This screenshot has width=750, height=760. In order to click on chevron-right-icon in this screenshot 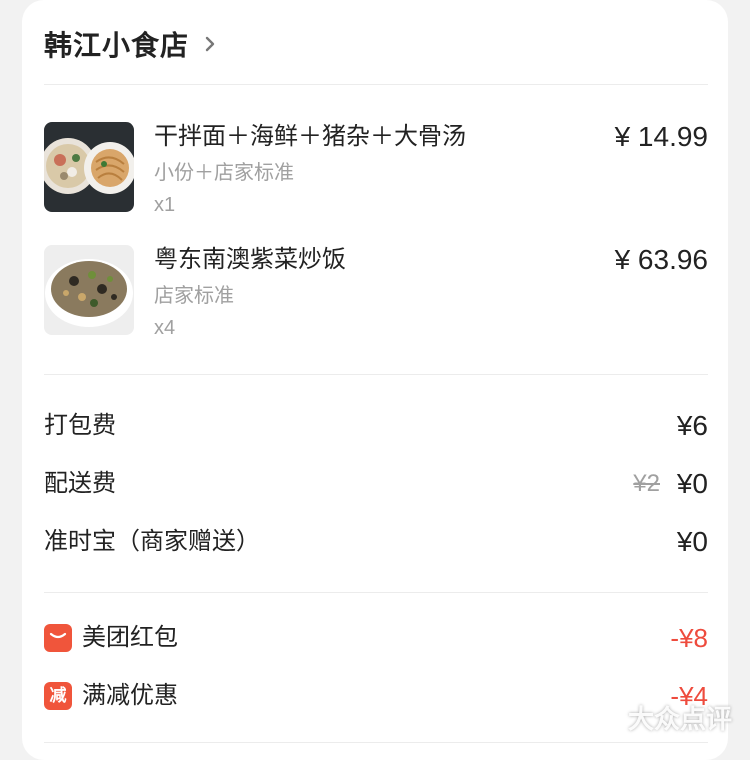, I will do `click(210, 44)`.